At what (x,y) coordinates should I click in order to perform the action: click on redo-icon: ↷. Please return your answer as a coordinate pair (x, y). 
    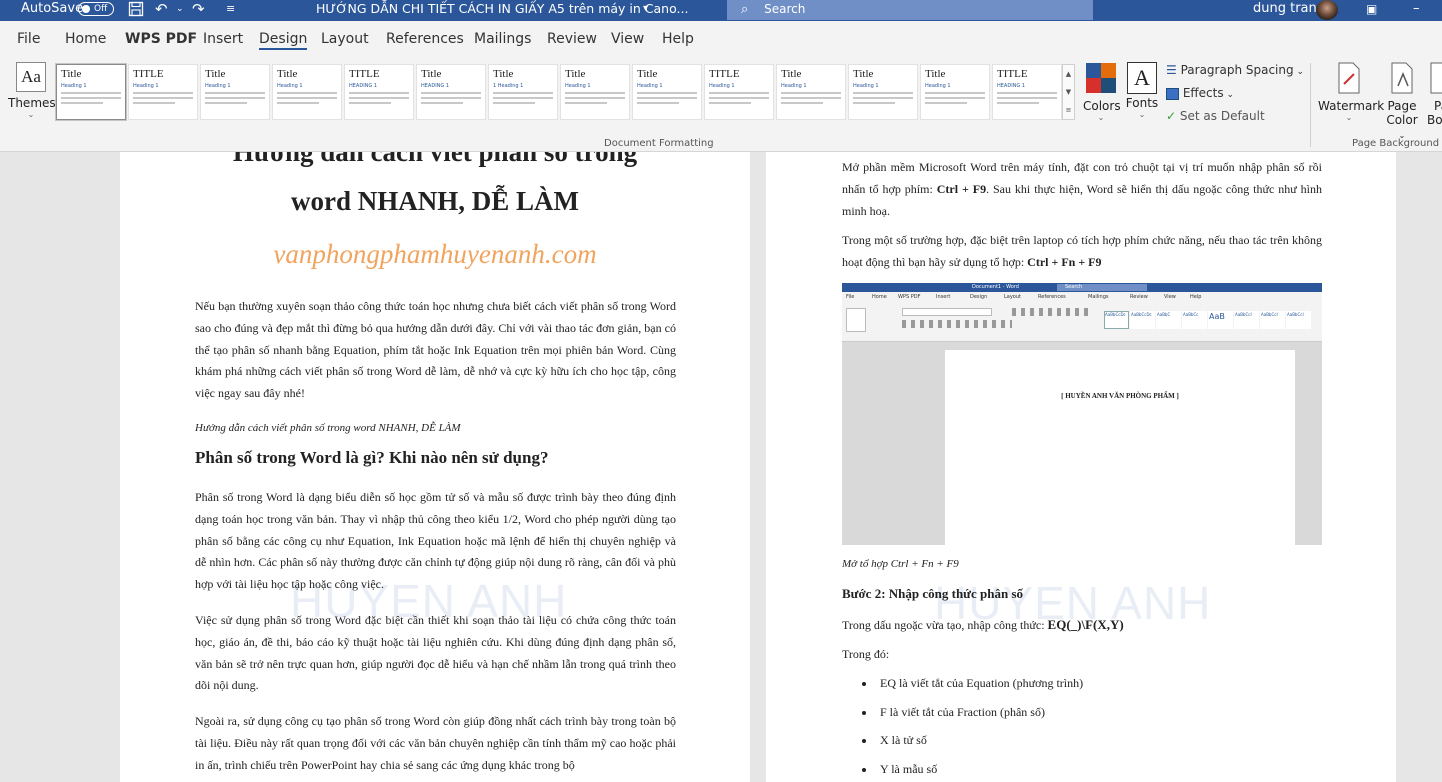
    Looking at the image, I should click on (198, 10).